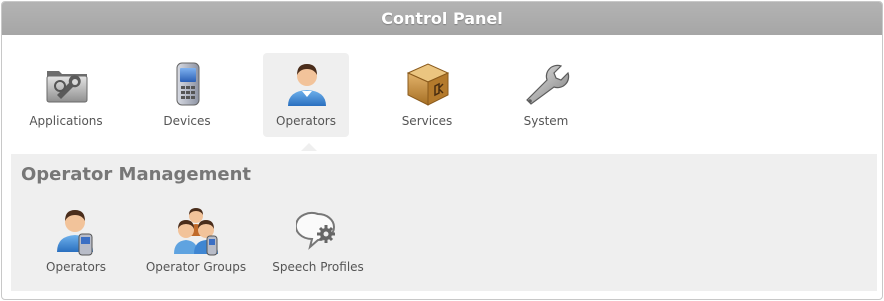 This screenshot has height=301, width=884. I want to click on nav-item-applications: Applications, so click(66, 95).